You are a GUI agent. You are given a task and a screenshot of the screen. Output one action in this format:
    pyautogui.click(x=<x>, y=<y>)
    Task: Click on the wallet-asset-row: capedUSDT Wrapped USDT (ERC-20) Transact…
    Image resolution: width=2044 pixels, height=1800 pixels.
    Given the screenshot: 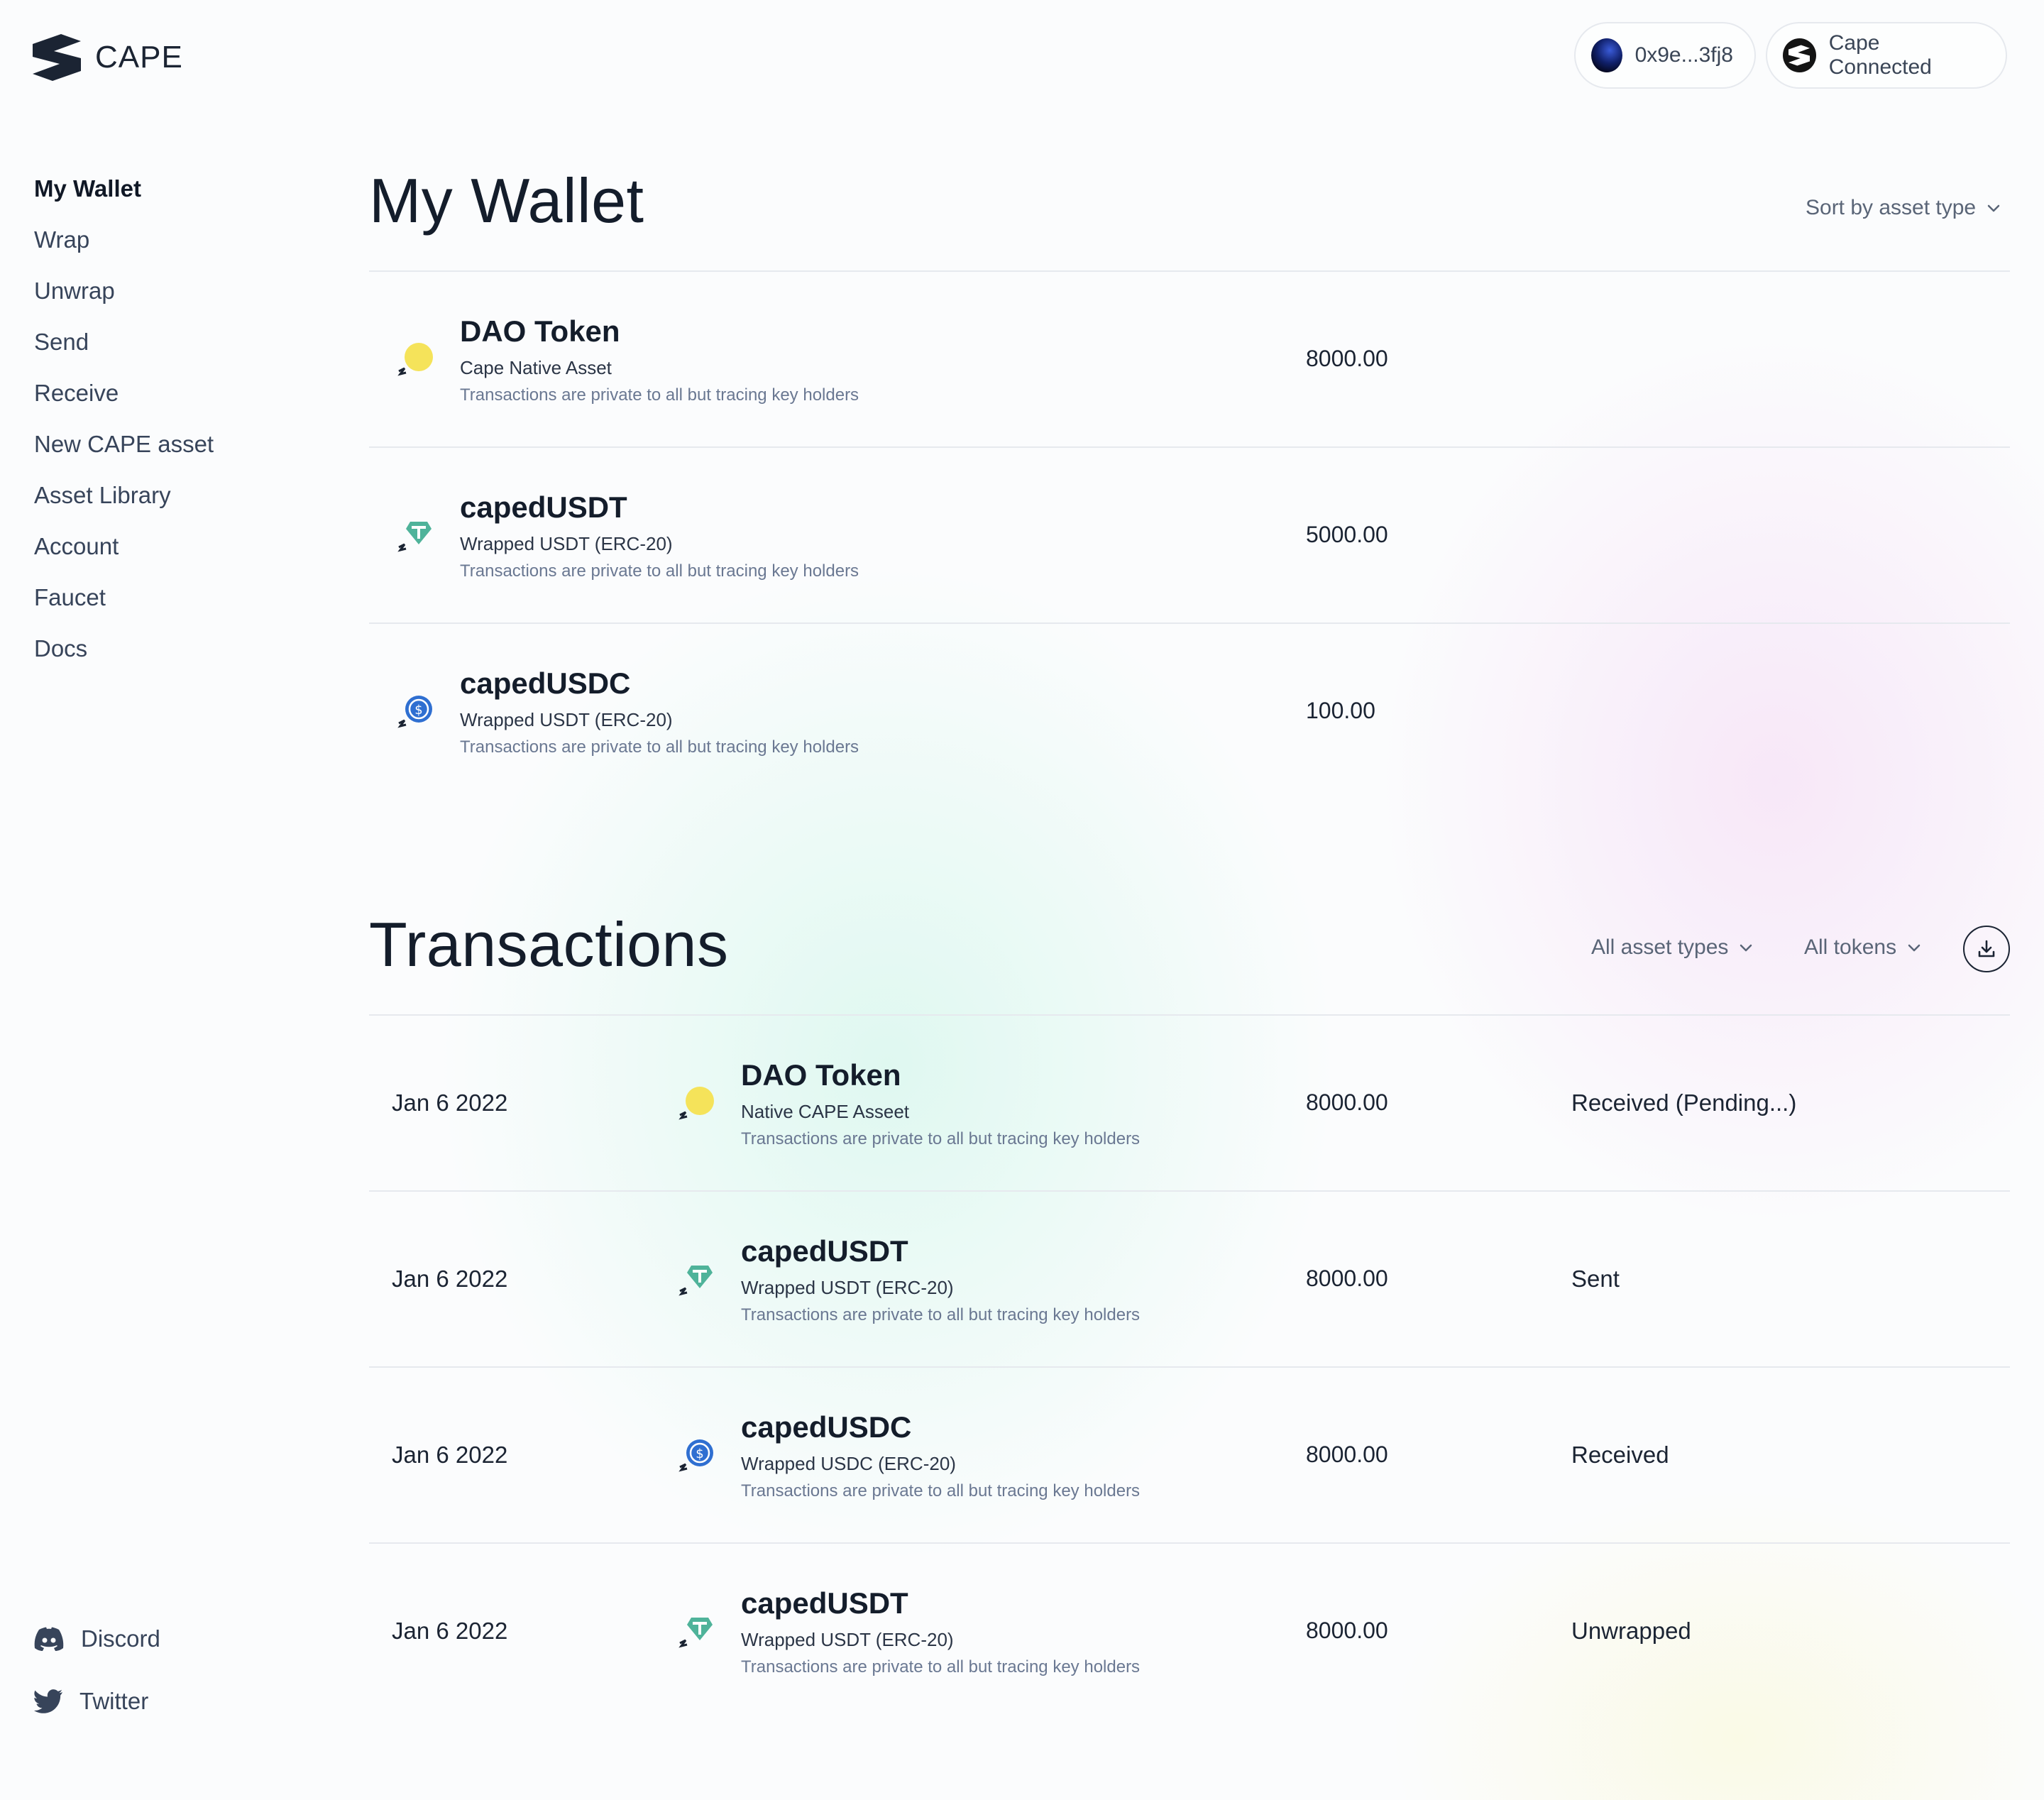 What is the action you would take?
    pyautogui.click(x=1189, y=536)
    